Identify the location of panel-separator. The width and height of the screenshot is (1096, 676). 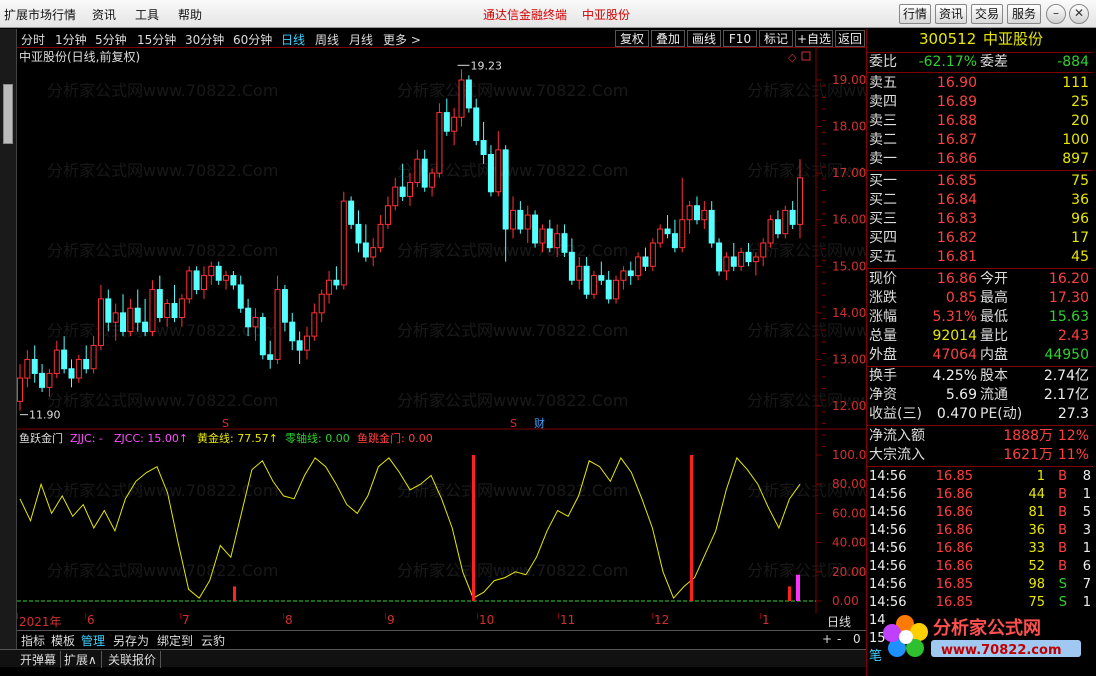
(980, 72).